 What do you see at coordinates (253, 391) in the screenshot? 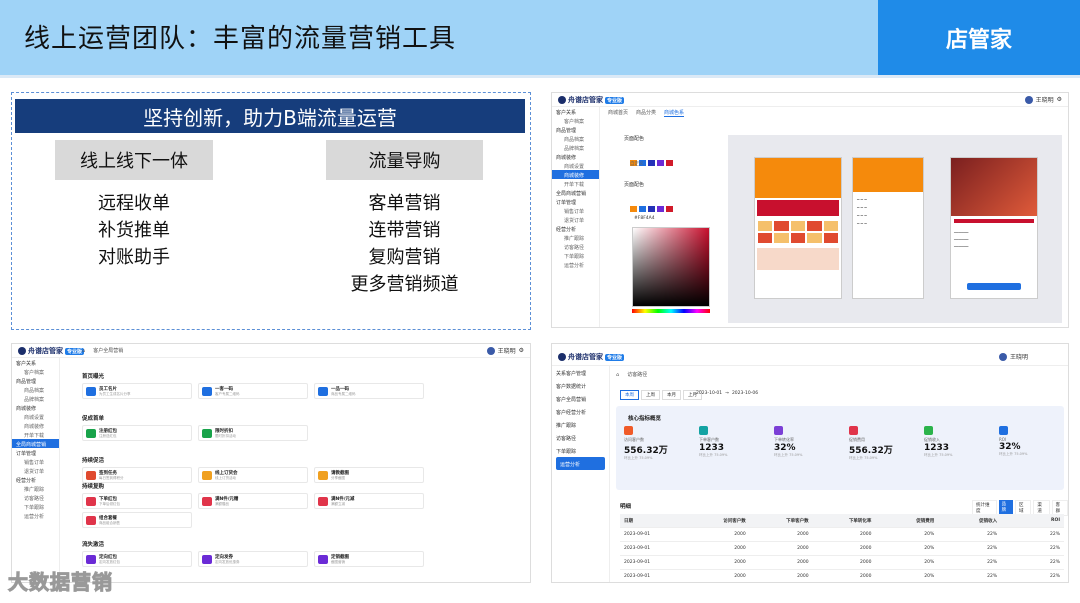
I see `tool-card: 一客一码 客户专属二维码` at bounding box center [253, 391].